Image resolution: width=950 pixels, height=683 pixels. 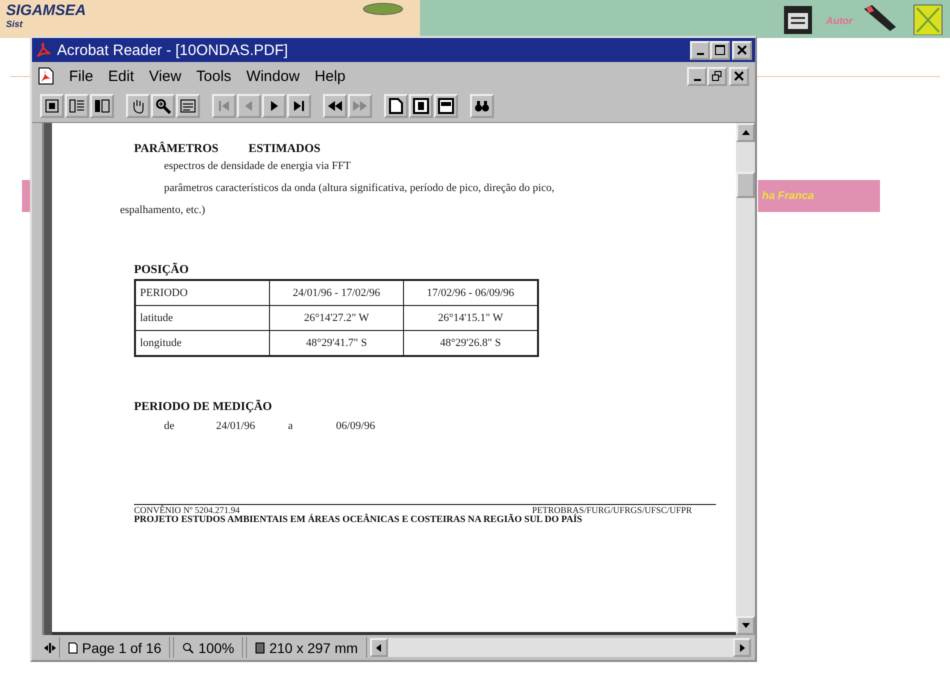 What do you see at coordinates (204, 406) in the screenshot?
I see `section-heading: PERIODO DE MEDIÇÃO` at bounding box center [204, 406].